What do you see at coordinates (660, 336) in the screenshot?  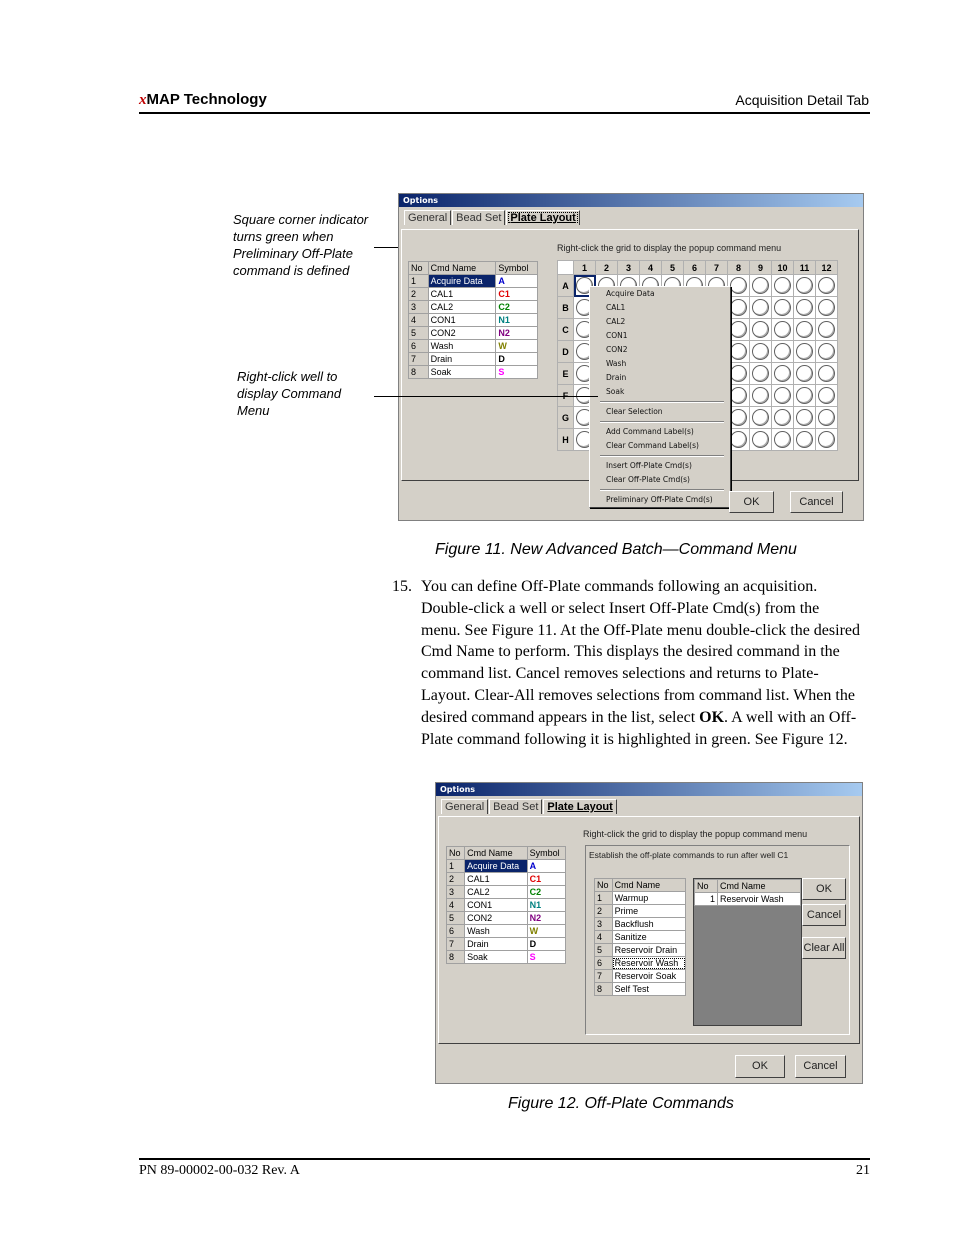 I see `context-menu-item: CON1` at bounding box center [660, 336].